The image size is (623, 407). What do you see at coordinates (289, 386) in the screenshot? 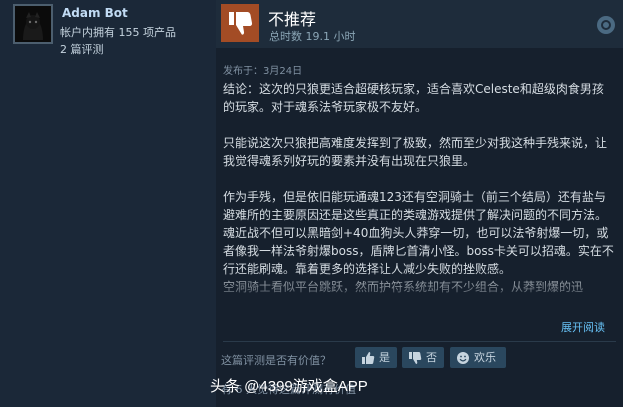
I see `watermark: 头条 @4399游戏盒APP` at bounding box center [289, 386].